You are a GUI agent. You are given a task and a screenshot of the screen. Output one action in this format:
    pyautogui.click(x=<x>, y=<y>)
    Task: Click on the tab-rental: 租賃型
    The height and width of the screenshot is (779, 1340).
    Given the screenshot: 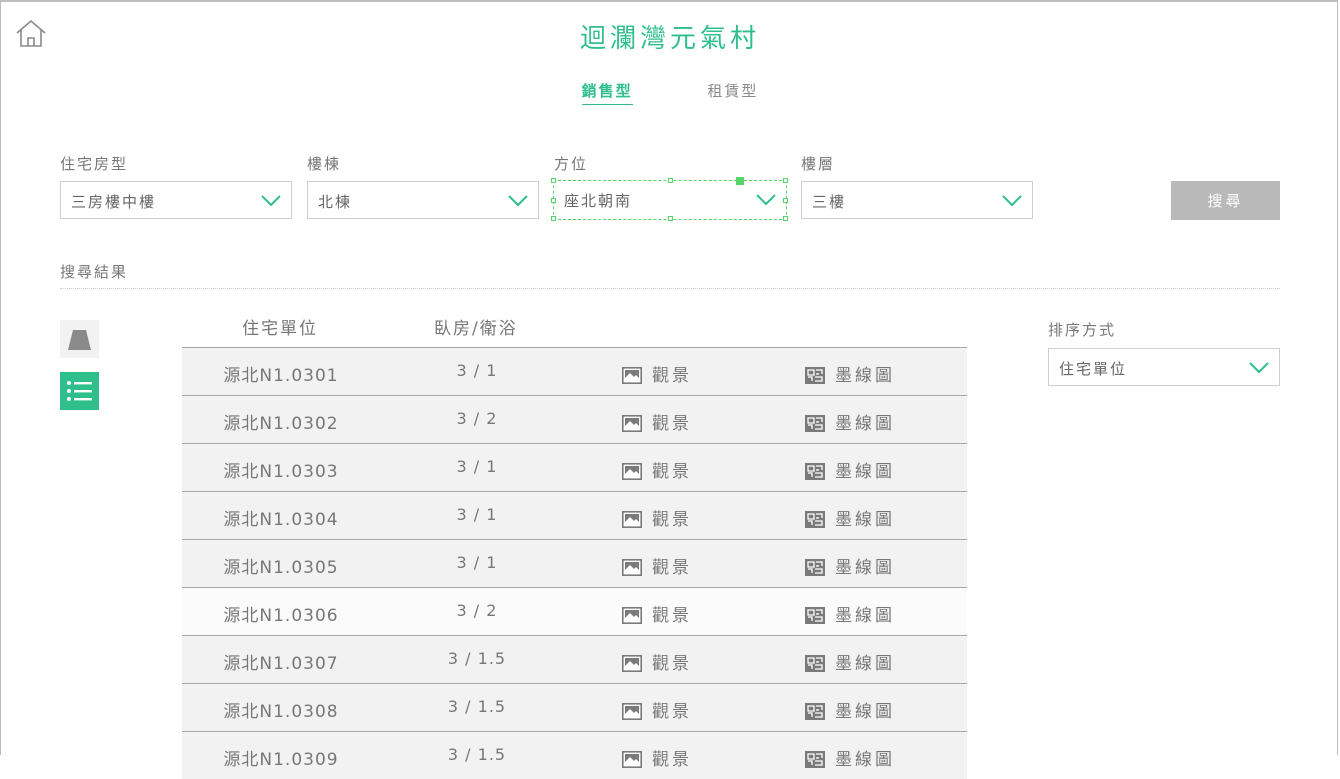 What is the action you would take?
    pyautogui.click(x=732, y=92)
    